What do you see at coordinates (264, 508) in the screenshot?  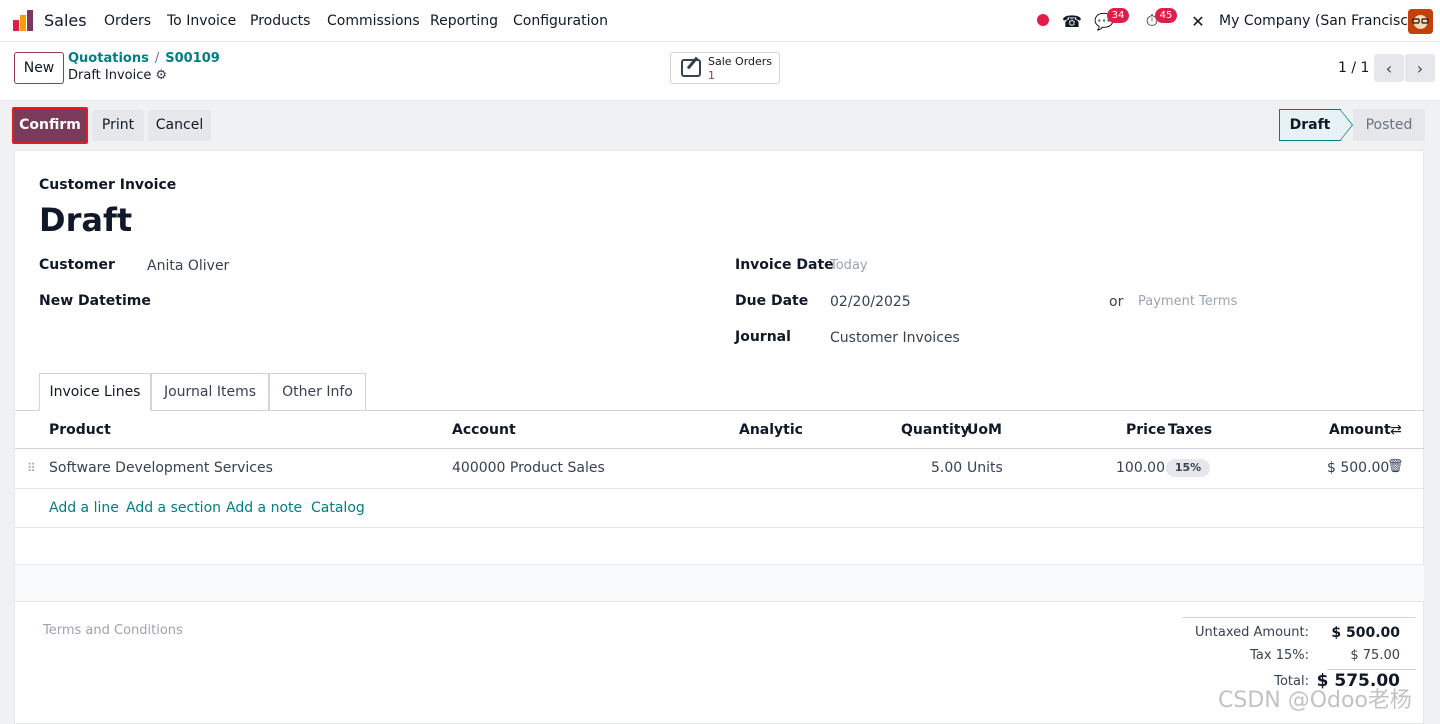 I see `add-note-link: Add a note` at bounding box center [264, 508].